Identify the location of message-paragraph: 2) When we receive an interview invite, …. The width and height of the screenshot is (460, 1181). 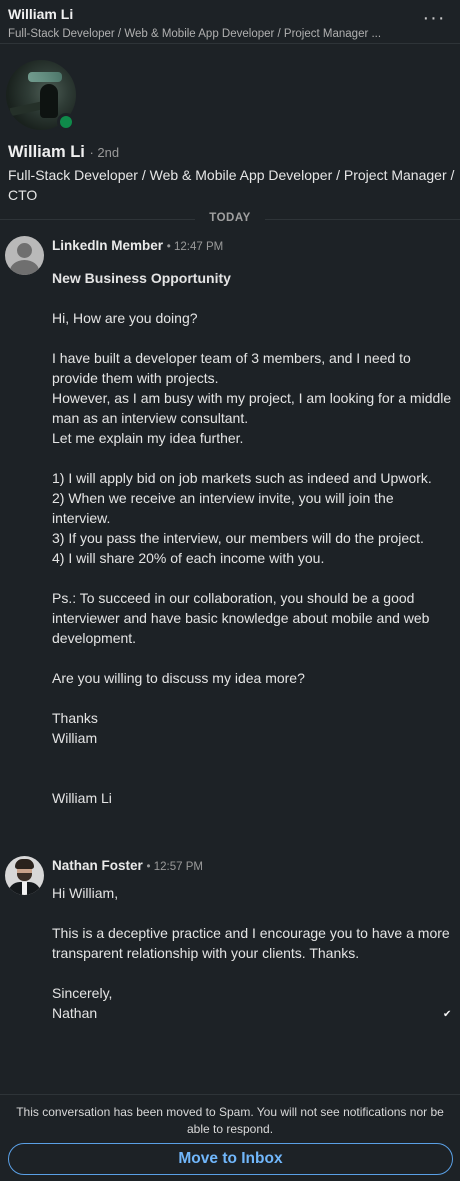
(223, 508).